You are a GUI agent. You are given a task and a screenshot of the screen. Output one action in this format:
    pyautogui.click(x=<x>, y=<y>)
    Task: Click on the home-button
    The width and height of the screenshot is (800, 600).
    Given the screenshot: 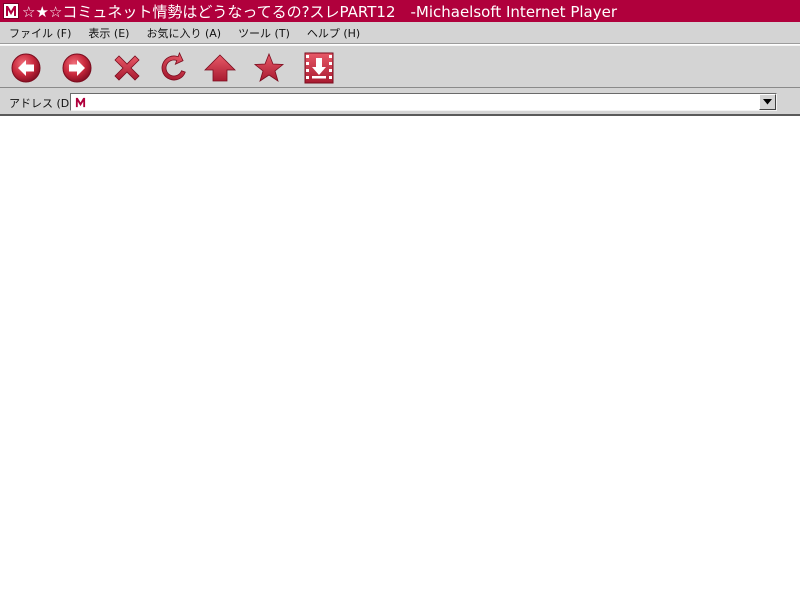 What is the action you would take?
    pyautogui.click(x=220, y=68)
    